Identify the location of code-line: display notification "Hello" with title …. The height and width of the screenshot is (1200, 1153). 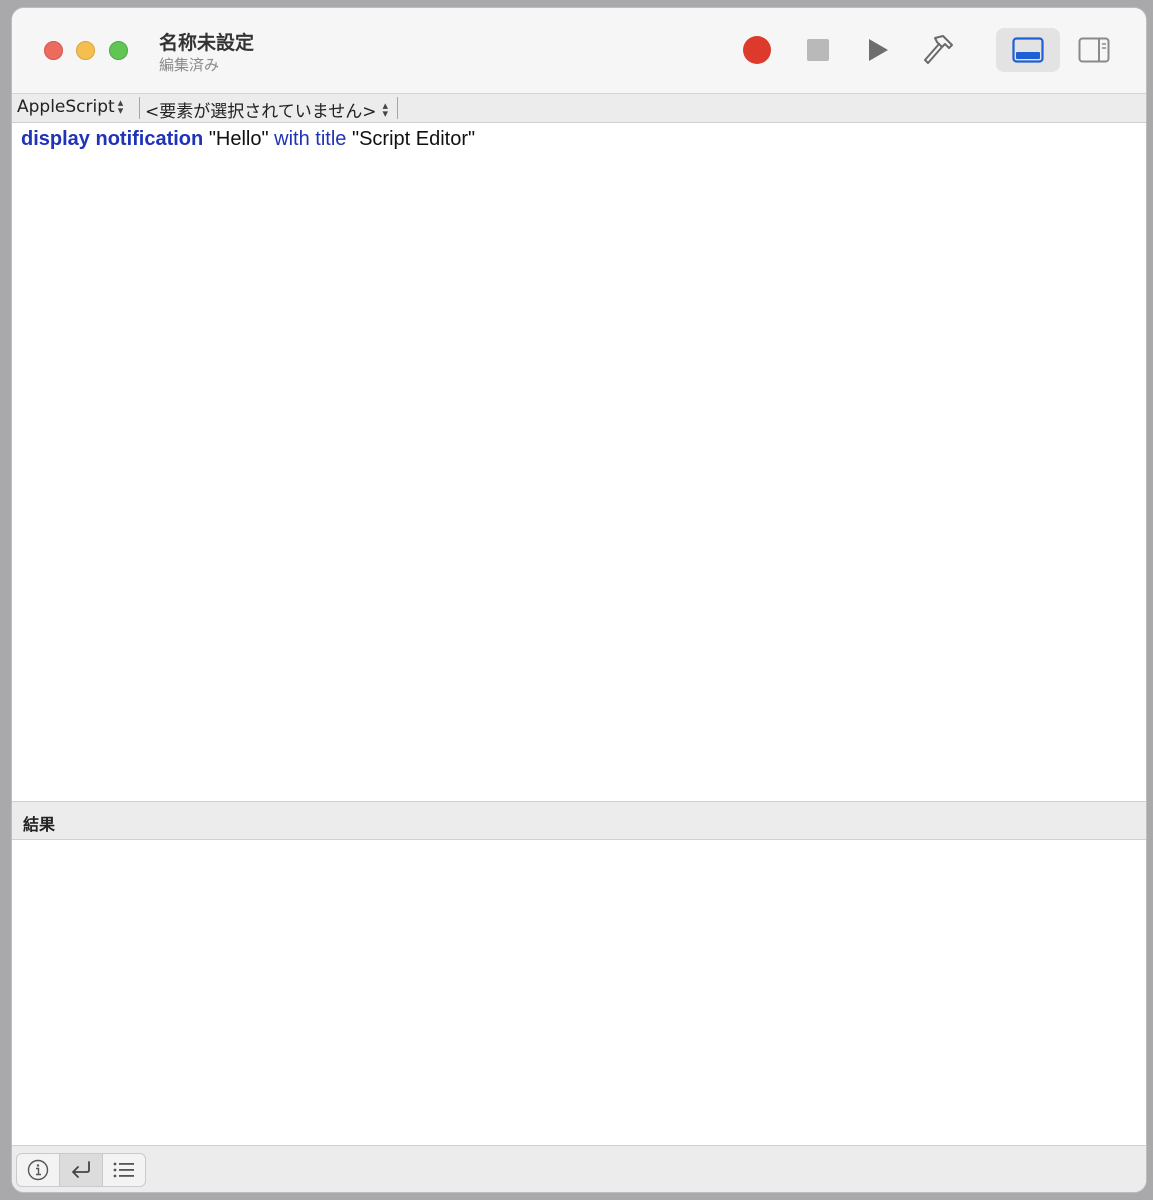
(248, 139).